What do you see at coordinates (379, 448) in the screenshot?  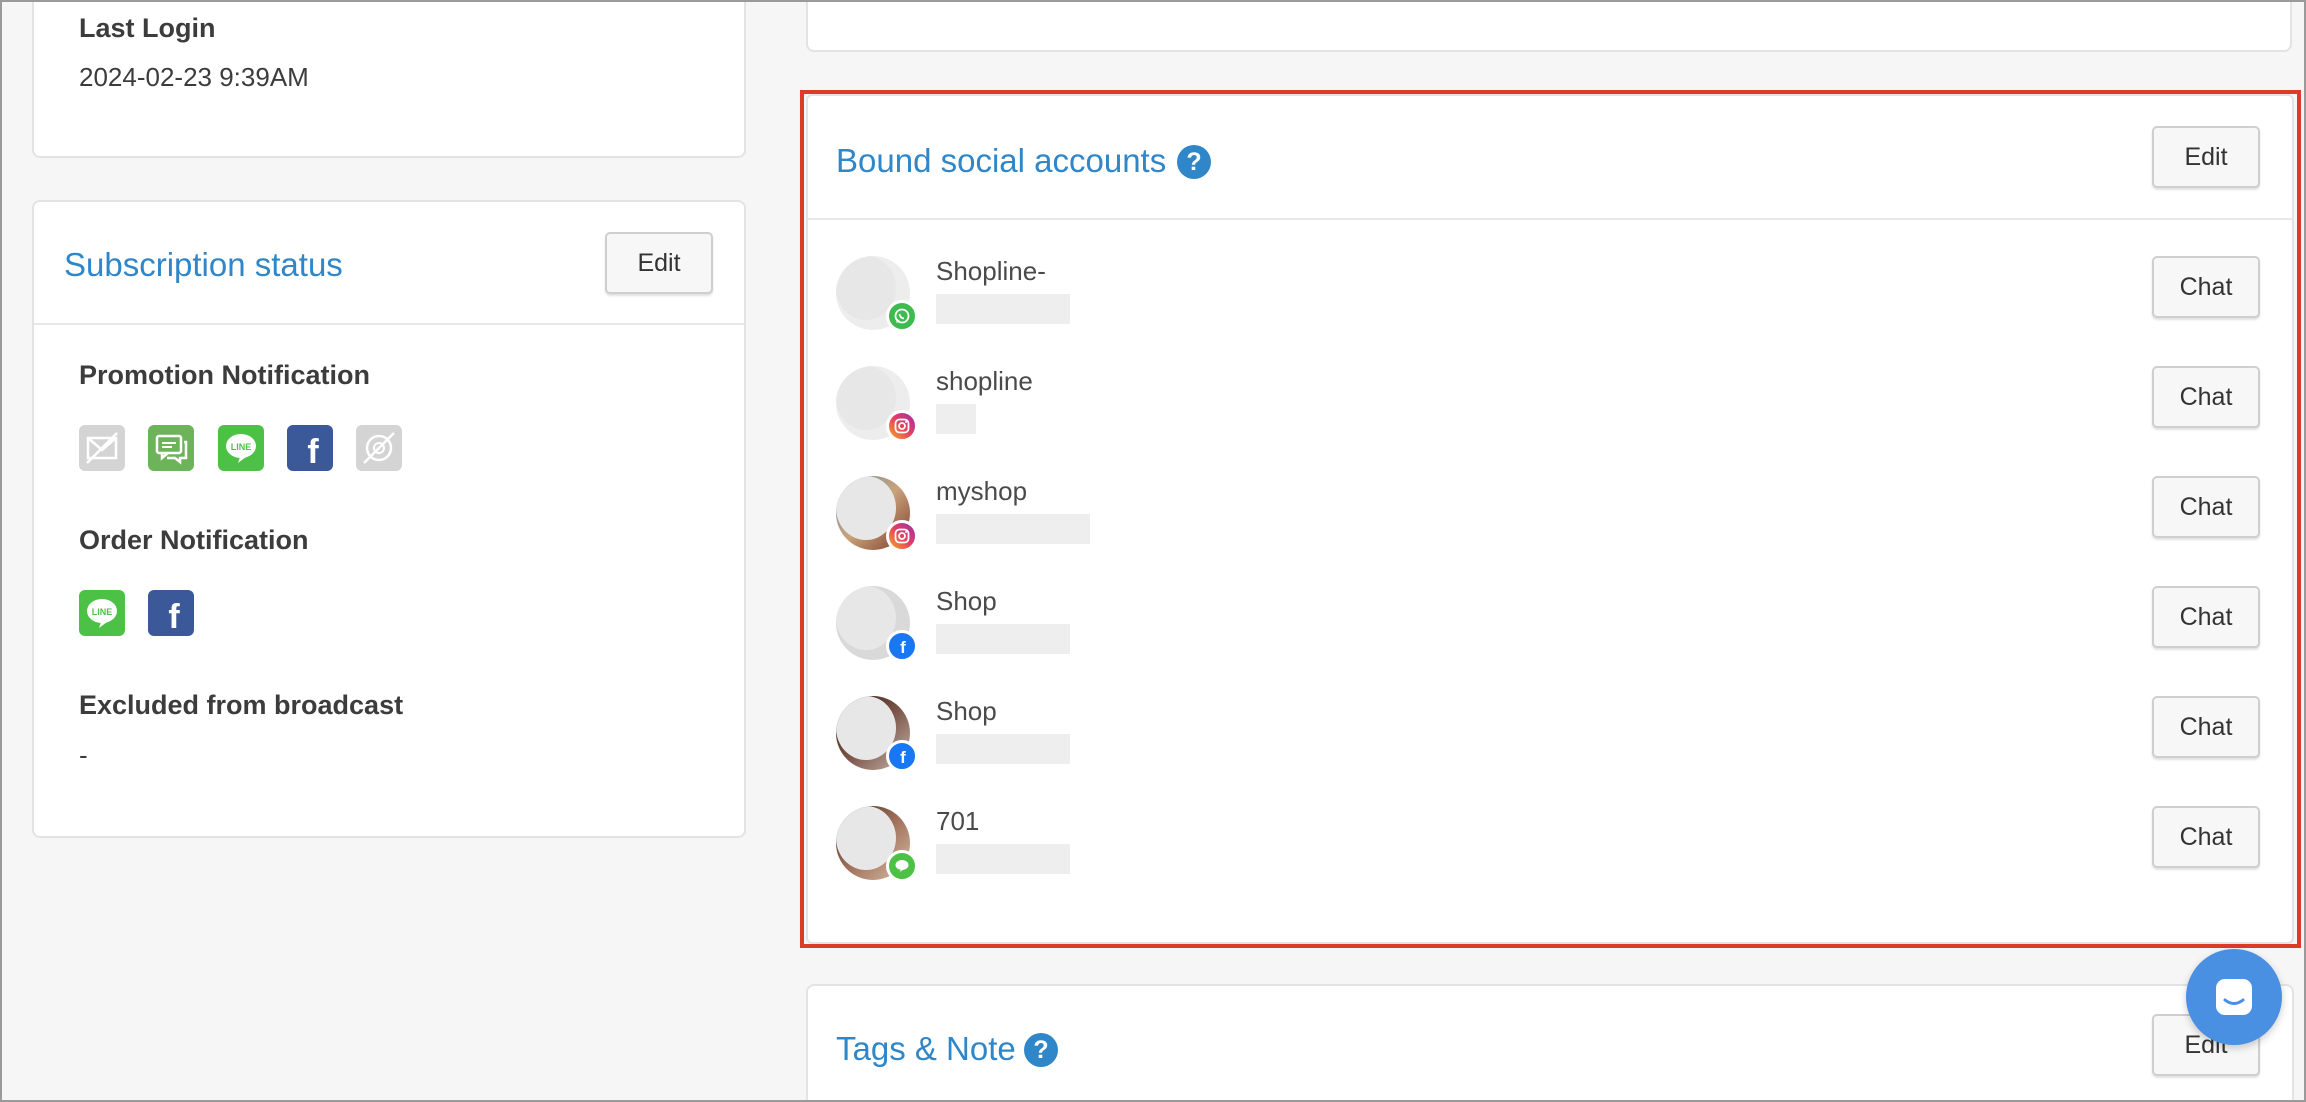 I see `disabled-channel-icon` at bounding box center [379, 448].